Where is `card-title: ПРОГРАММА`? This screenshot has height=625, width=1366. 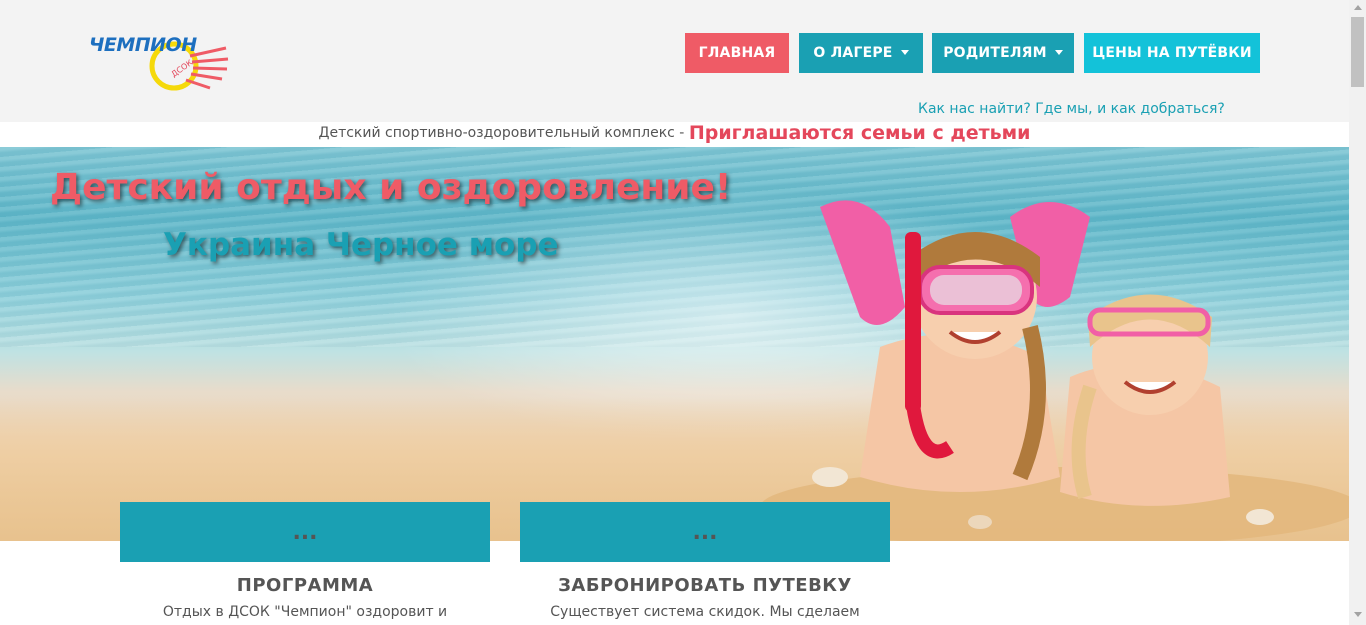
card-title: ПРОГРАММА is located at coordinates (305, 585).